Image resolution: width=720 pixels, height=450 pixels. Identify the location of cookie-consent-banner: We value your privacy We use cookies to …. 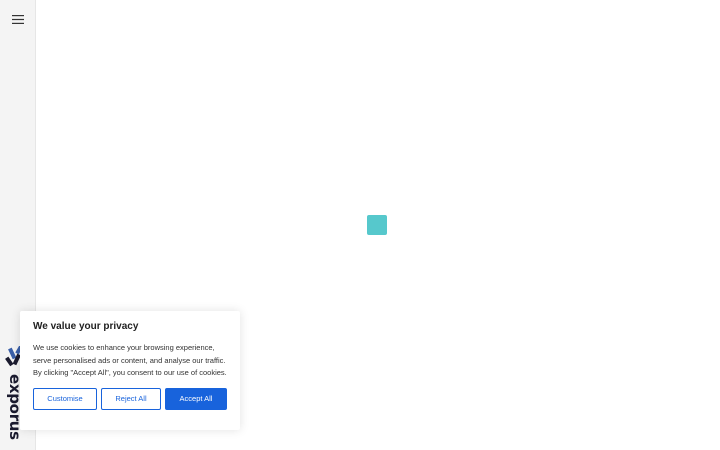
(130, 370).